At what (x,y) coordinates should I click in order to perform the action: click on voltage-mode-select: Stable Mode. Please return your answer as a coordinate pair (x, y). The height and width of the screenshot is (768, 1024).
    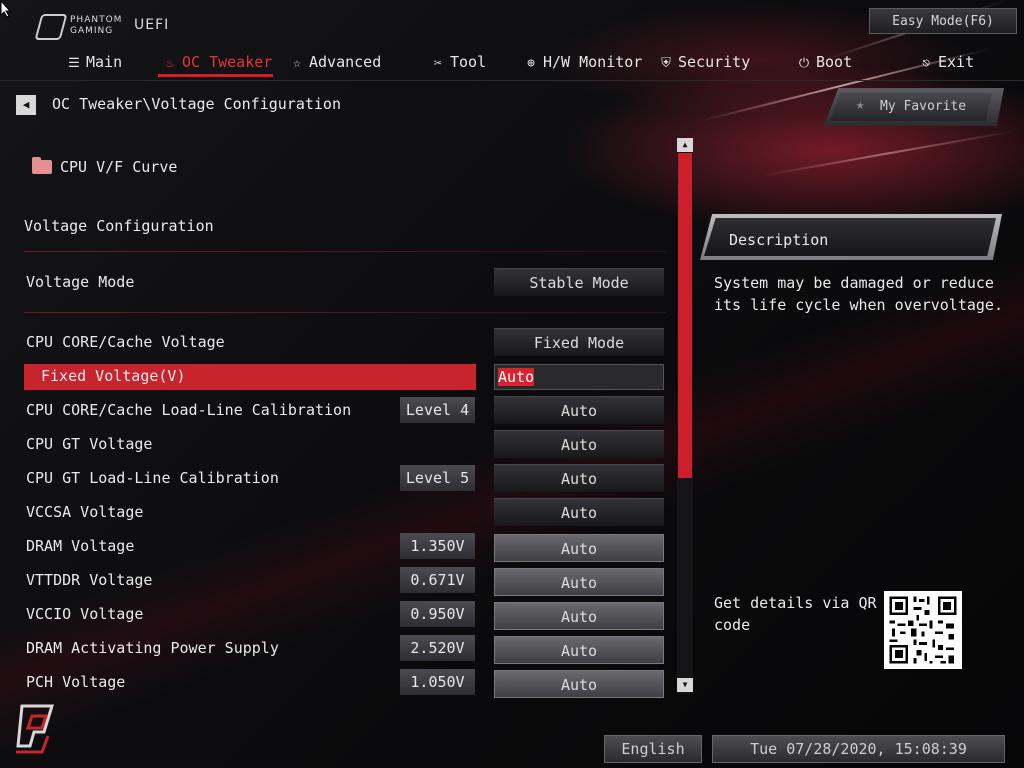
    Looking at the image, I should click on (579, 282).